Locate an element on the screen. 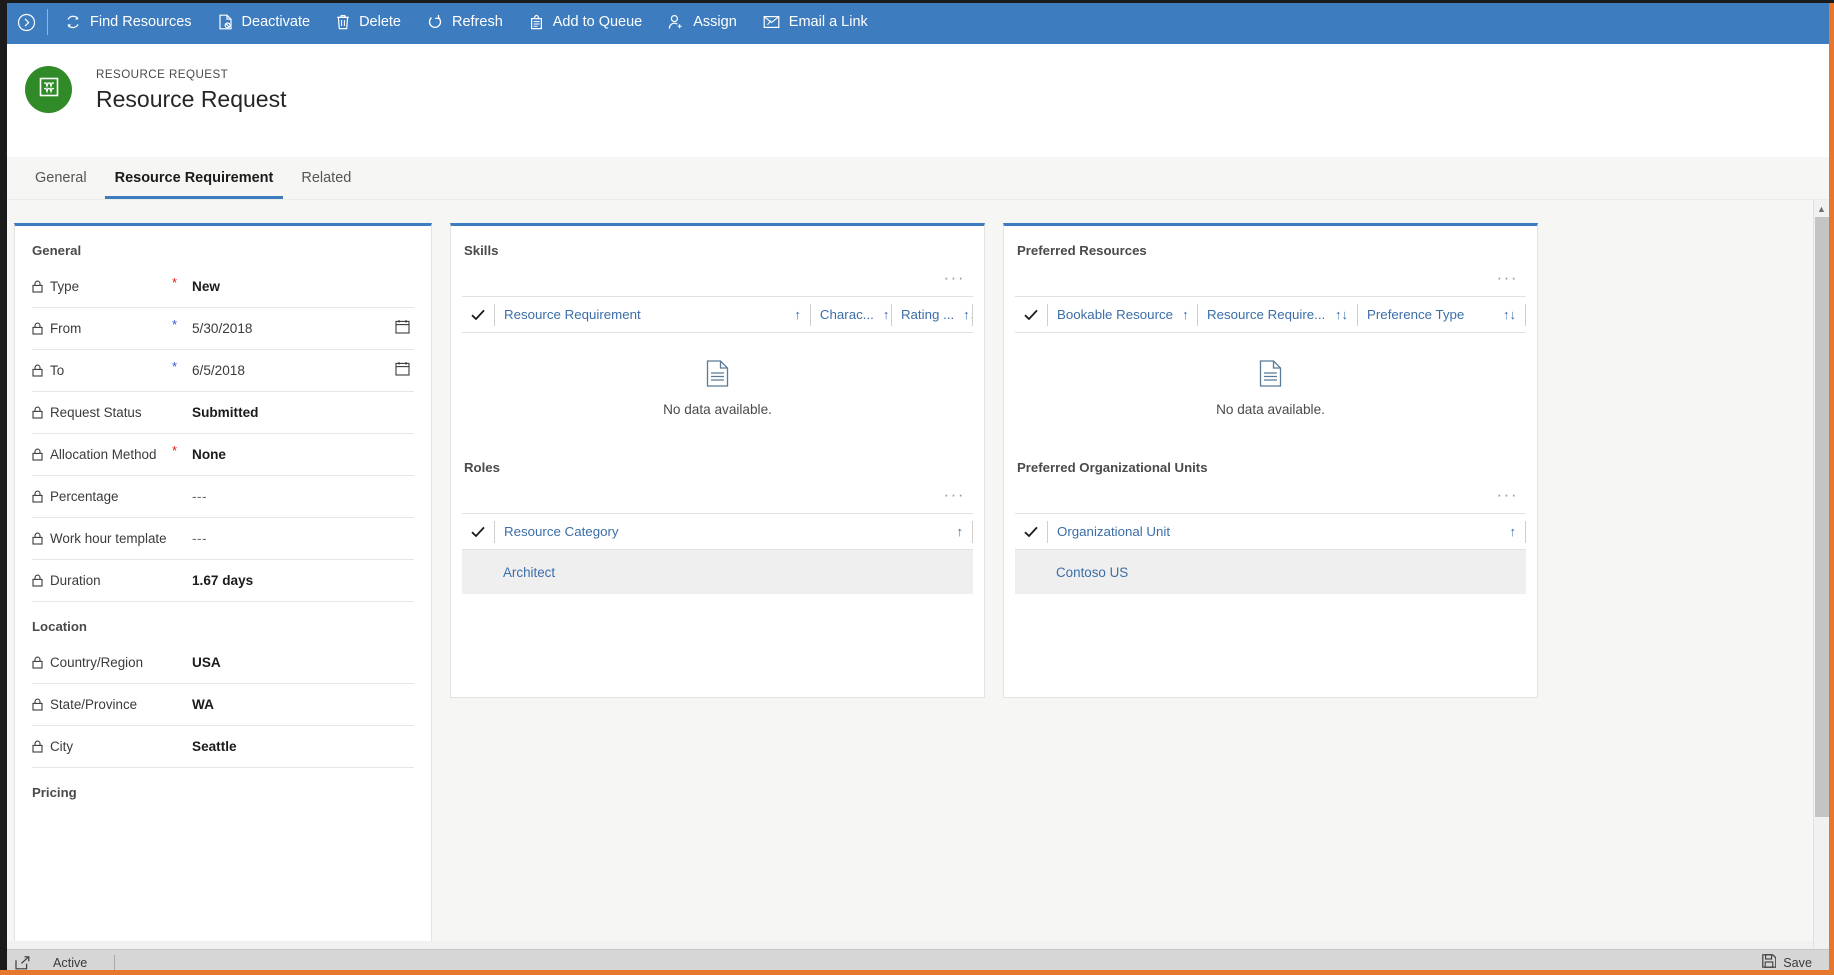 The height and width of the screenshot is (975, 1834). email-a-link-button: Email a Link is located at coordinates (815, 22).